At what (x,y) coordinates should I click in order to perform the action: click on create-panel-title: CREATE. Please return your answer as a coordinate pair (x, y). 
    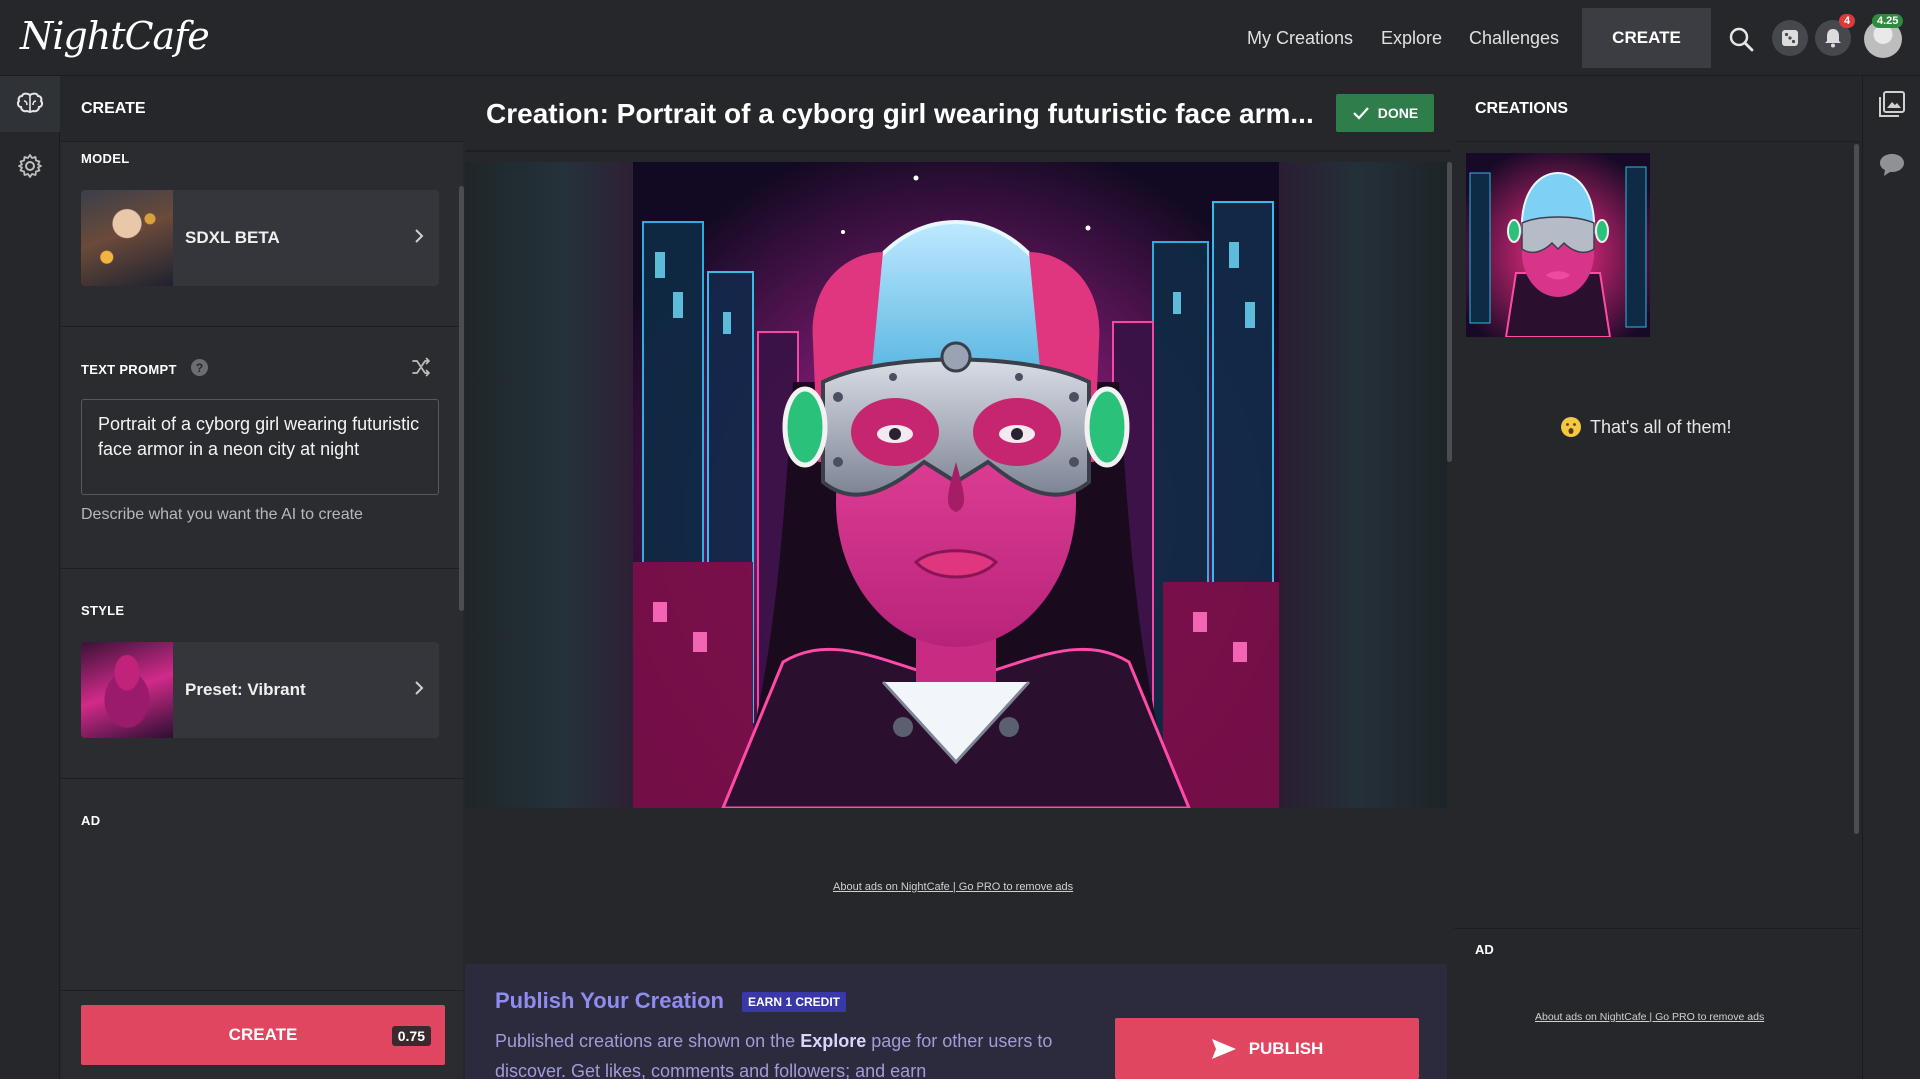
    Looking at the image, I should click on (113, 108).